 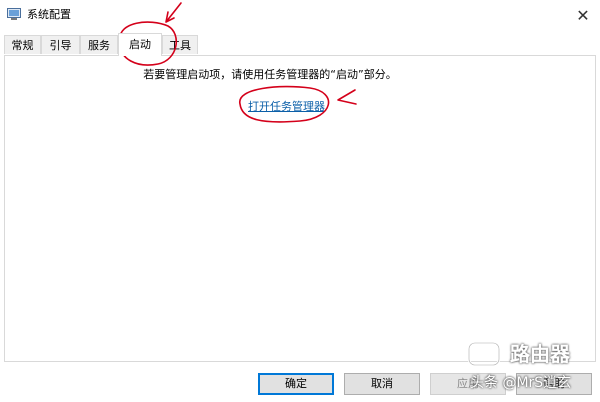 I want to click on tab-services: 服务, so click(x=99, y=44).